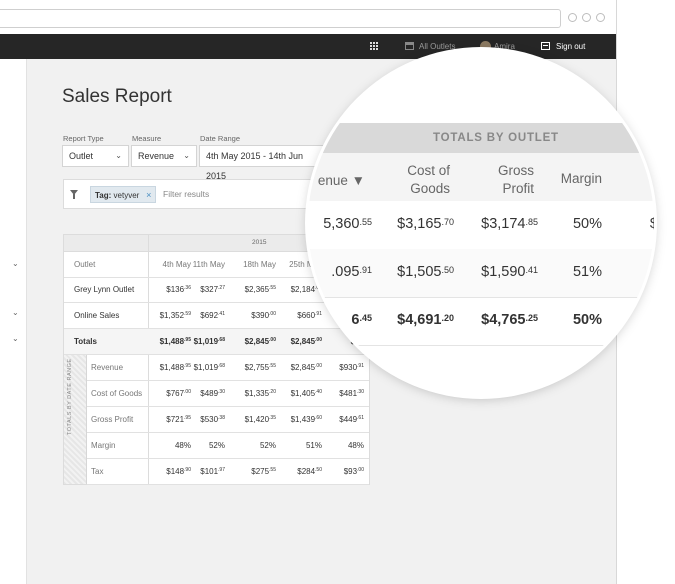  Describe the element at coordinates (178, 471) in the screenshot. I see `summary-cell: $148.90` at that location.